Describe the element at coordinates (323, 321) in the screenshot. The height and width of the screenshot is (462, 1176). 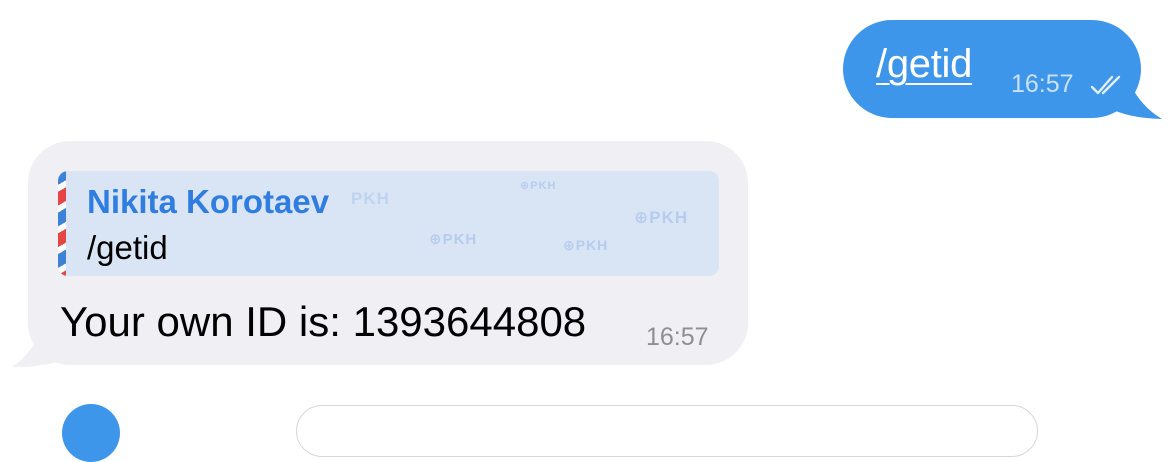
I see `incoming-message-text: Your own ID is: 1393644808` at that location.